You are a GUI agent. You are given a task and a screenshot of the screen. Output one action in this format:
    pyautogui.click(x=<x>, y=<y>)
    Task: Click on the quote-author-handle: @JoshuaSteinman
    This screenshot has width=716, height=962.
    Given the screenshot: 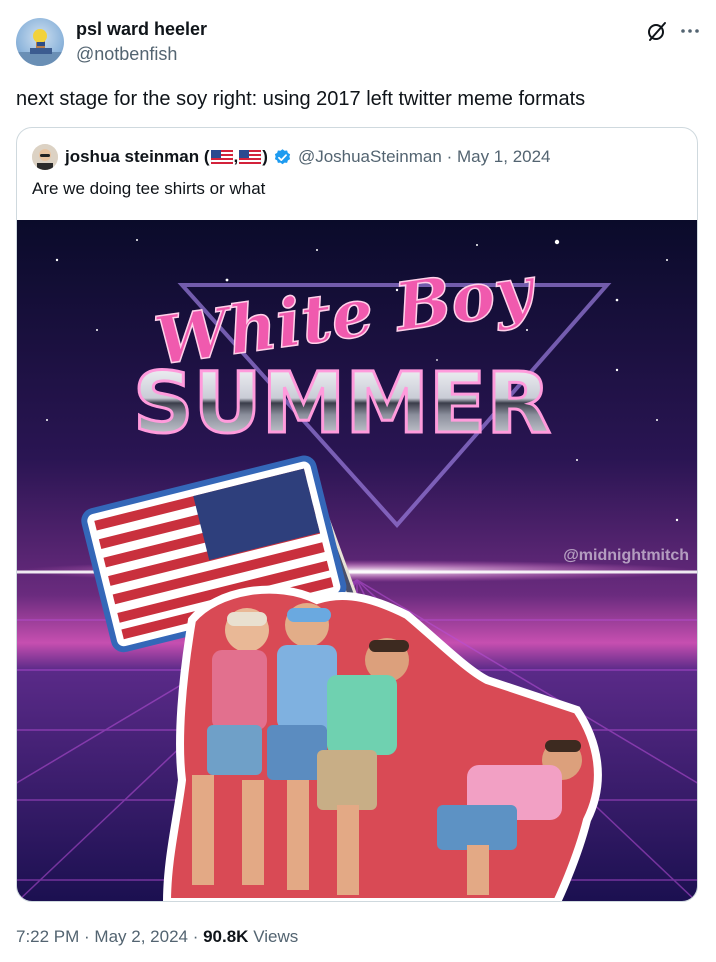 What is the action you would take?
    pyautogui.click(x=370, y=157)
    